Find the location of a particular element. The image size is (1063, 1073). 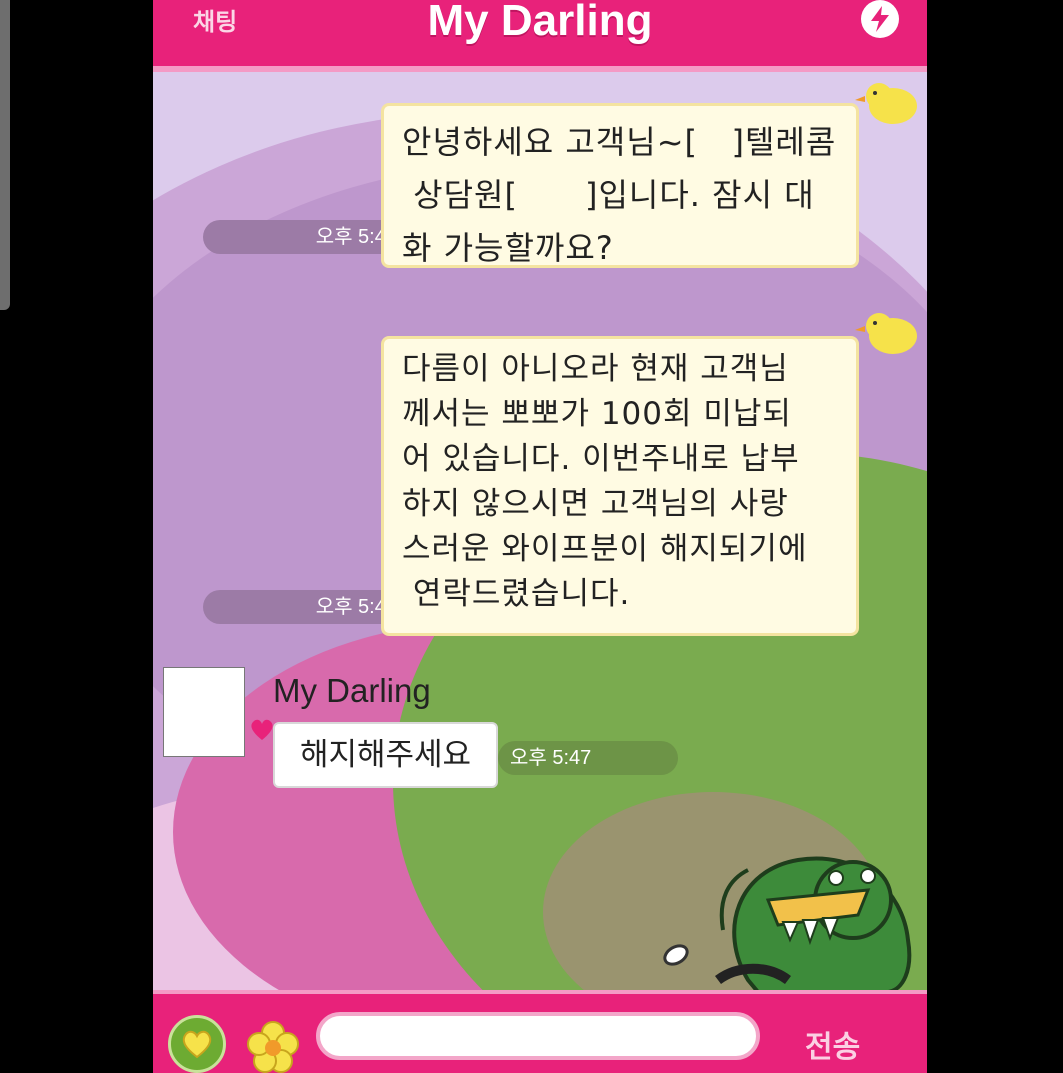

message-line: 안녕하세요 고객님~[ ]텔레콤 is located at coordinates (621, 142).